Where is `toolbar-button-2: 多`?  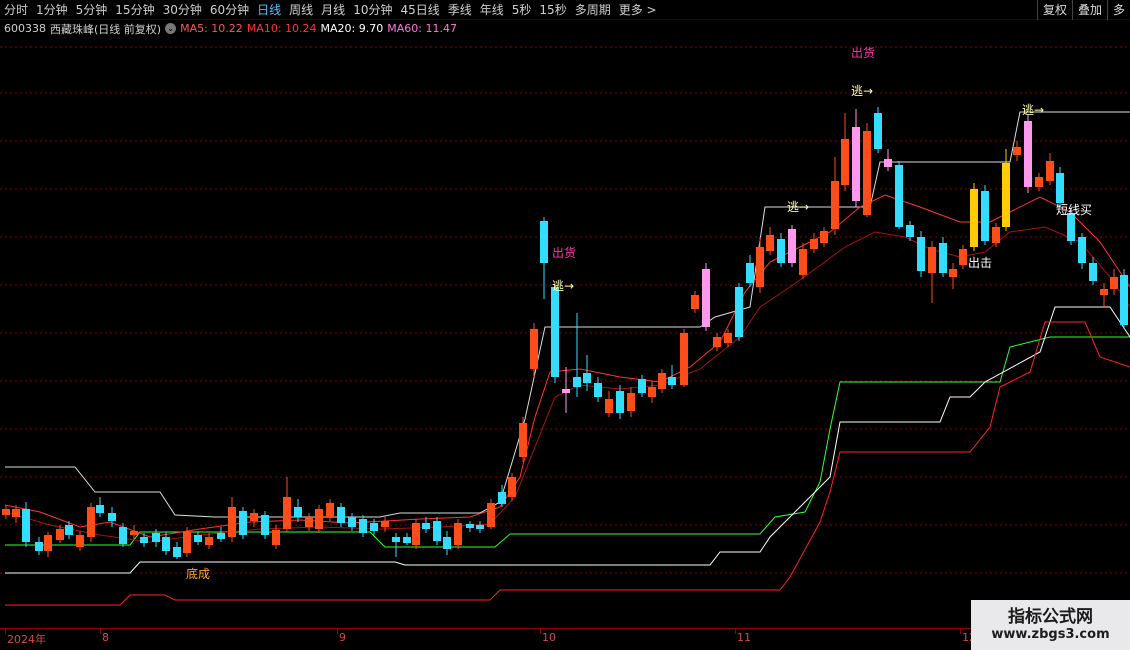
toolbar-button-2: 多 is located at coordinates (1118, 10).